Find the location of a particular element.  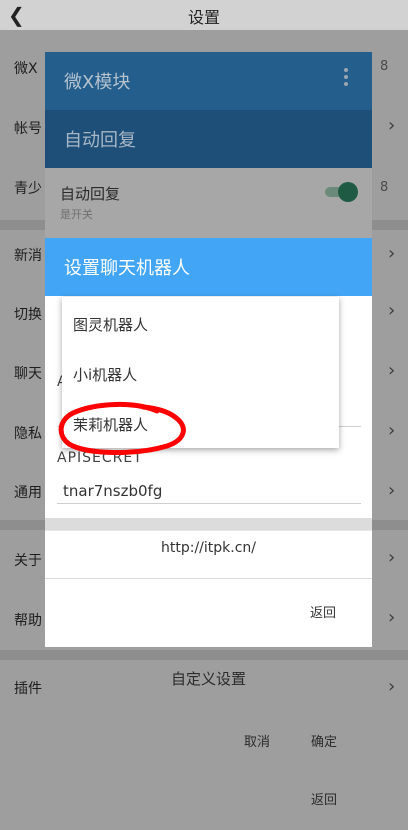

settings-item-new-message: 新消 is located at coordinates (28, 255).